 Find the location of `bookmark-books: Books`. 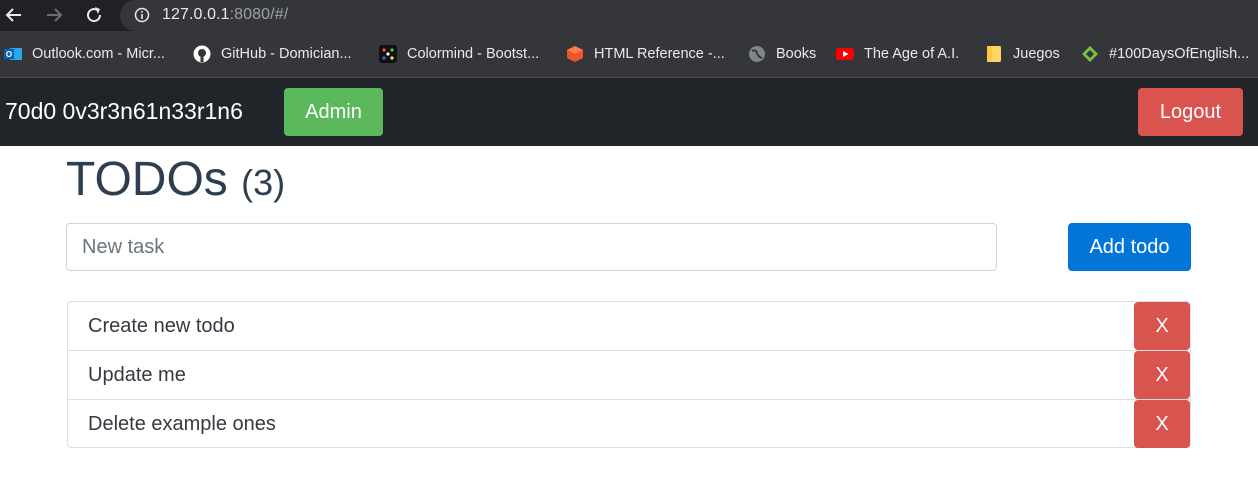

bookmark-books: Books is located at coordinates (782, 54).